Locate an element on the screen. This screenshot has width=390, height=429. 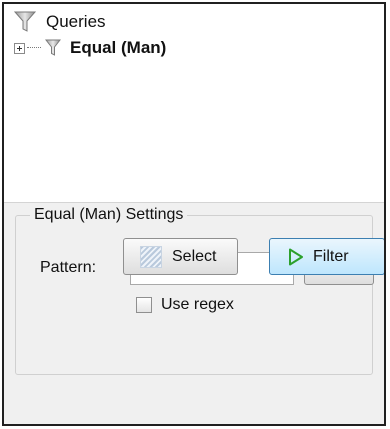
tree-item-equal-man: Equal (Man) is located at coordinates (90, 48).